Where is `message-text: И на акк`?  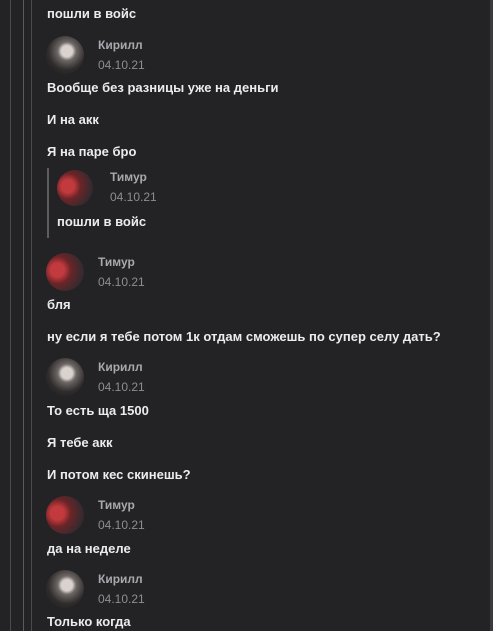 message-text: И на акк is located at coordinates (73, 119).